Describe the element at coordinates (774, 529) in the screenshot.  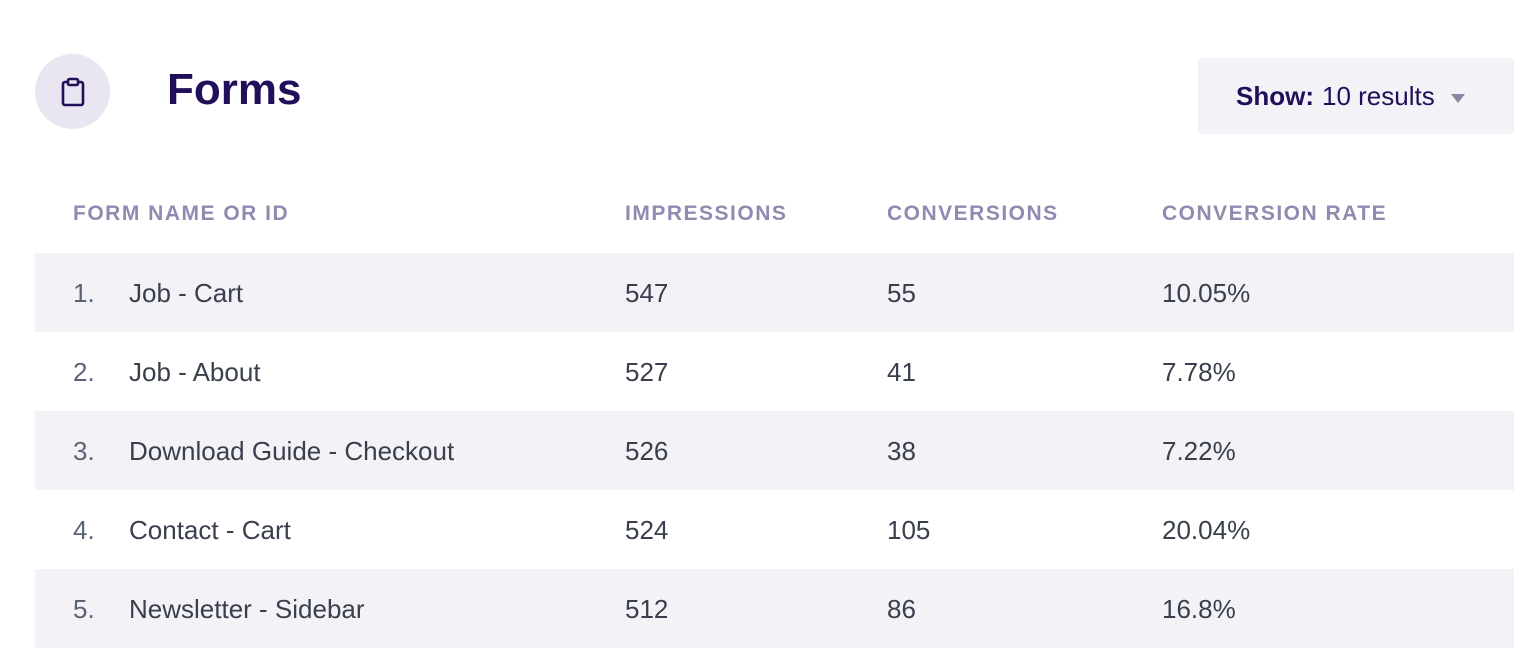
I see `table-row: 4. Contact - Cart 524 105 20.04%` at that location.